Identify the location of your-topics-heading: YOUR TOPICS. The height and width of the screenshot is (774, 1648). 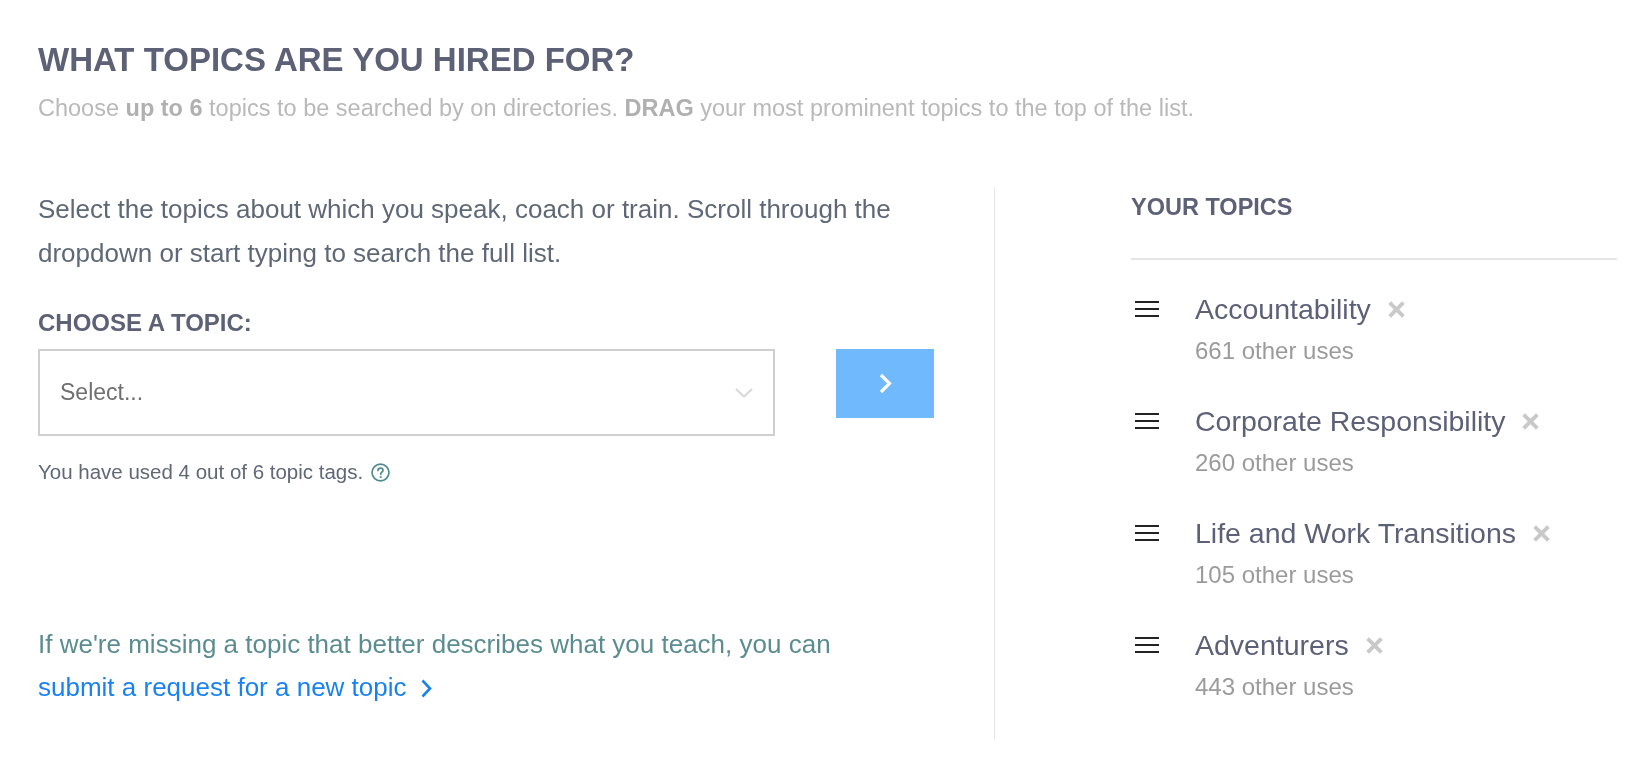
(1212, 207).